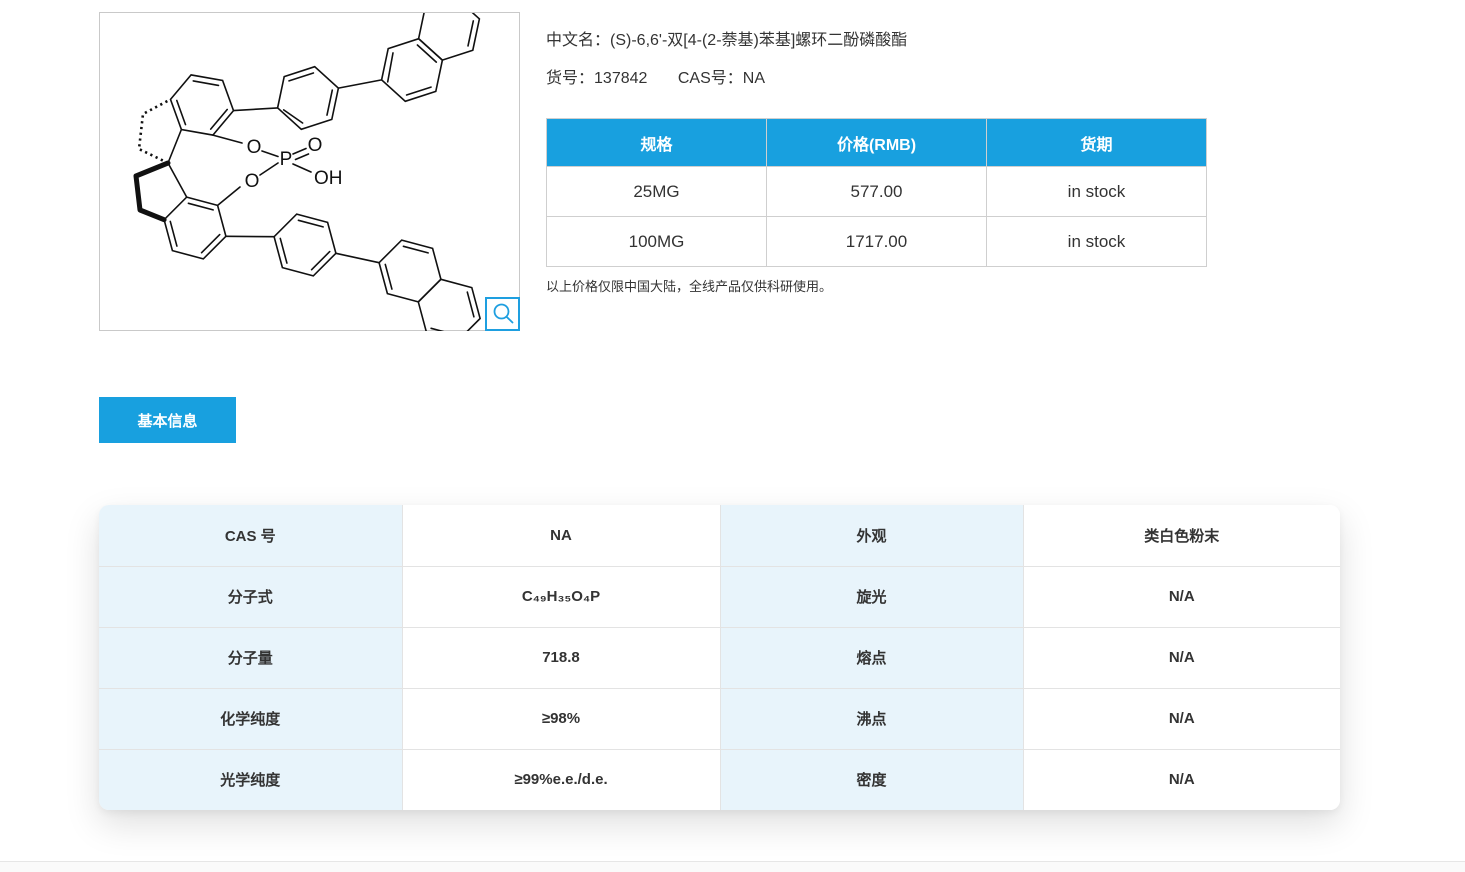 The height and width of the screenshot is (872, 1465). Describe the element at coordinates (561, 597) in the screenshot. I see `formula-value-cell: C₄₉H₃₅O₄P` at that location.